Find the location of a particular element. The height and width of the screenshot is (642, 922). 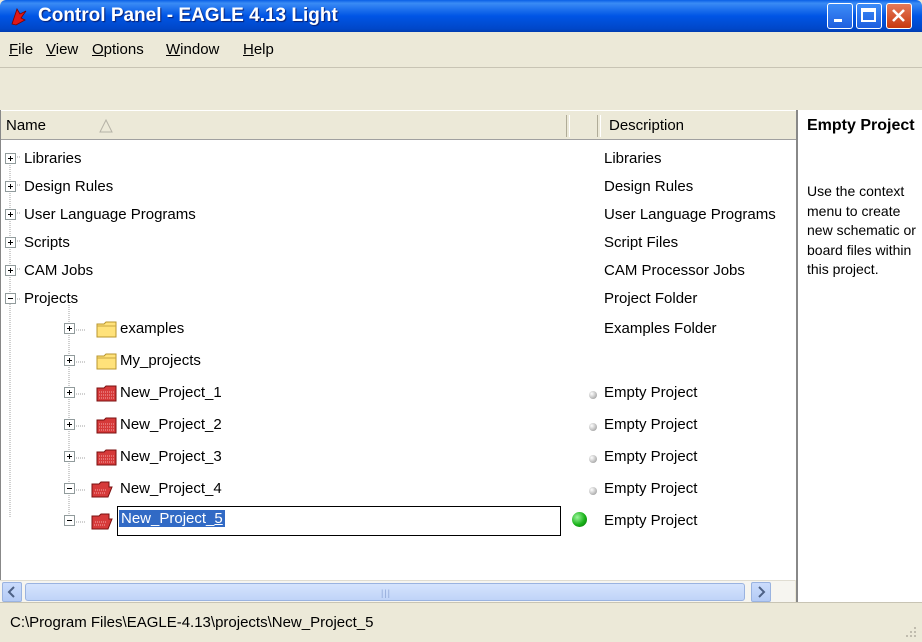

scroll-right-button is located at coordinates (761, 592).